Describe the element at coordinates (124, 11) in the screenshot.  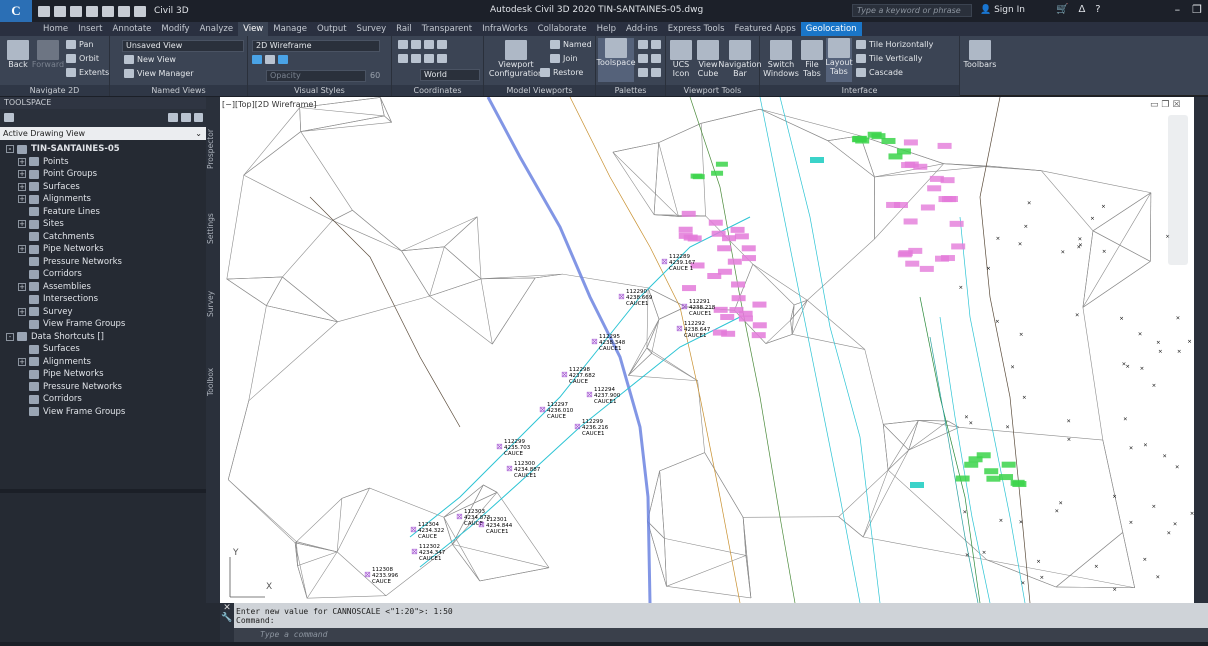
I see `undo-icon` at that location.